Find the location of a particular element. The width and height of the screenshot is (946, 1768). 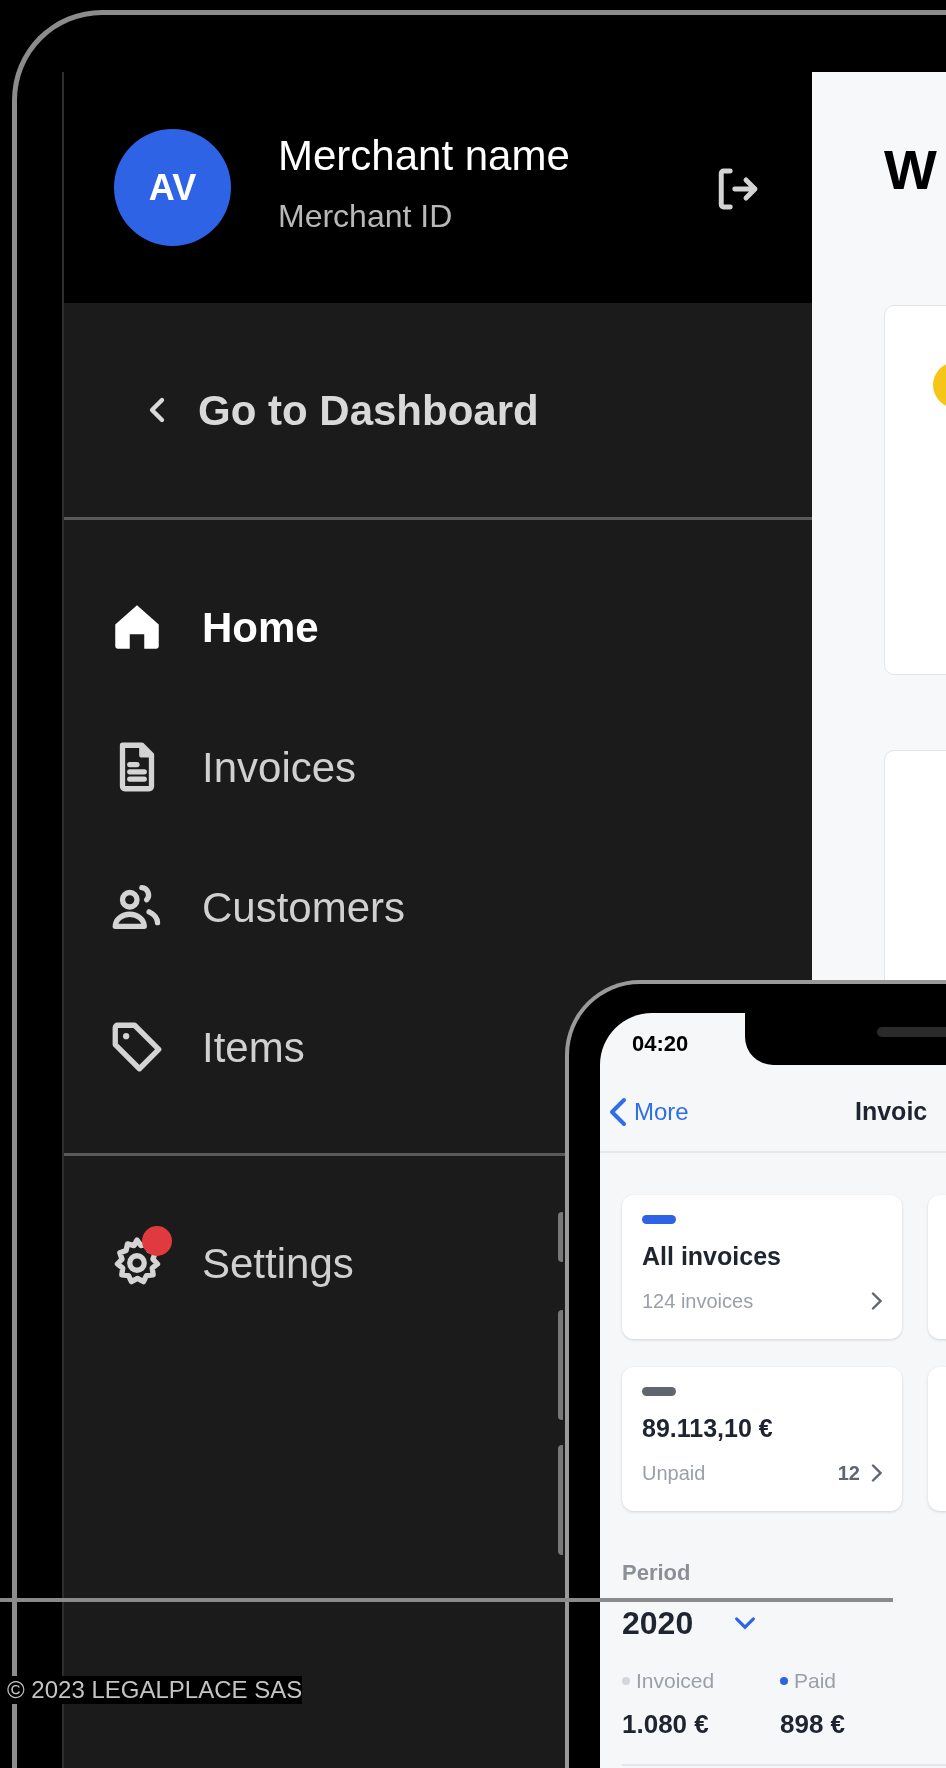

card-title: All invoices is located at coordinates (712, 1256).